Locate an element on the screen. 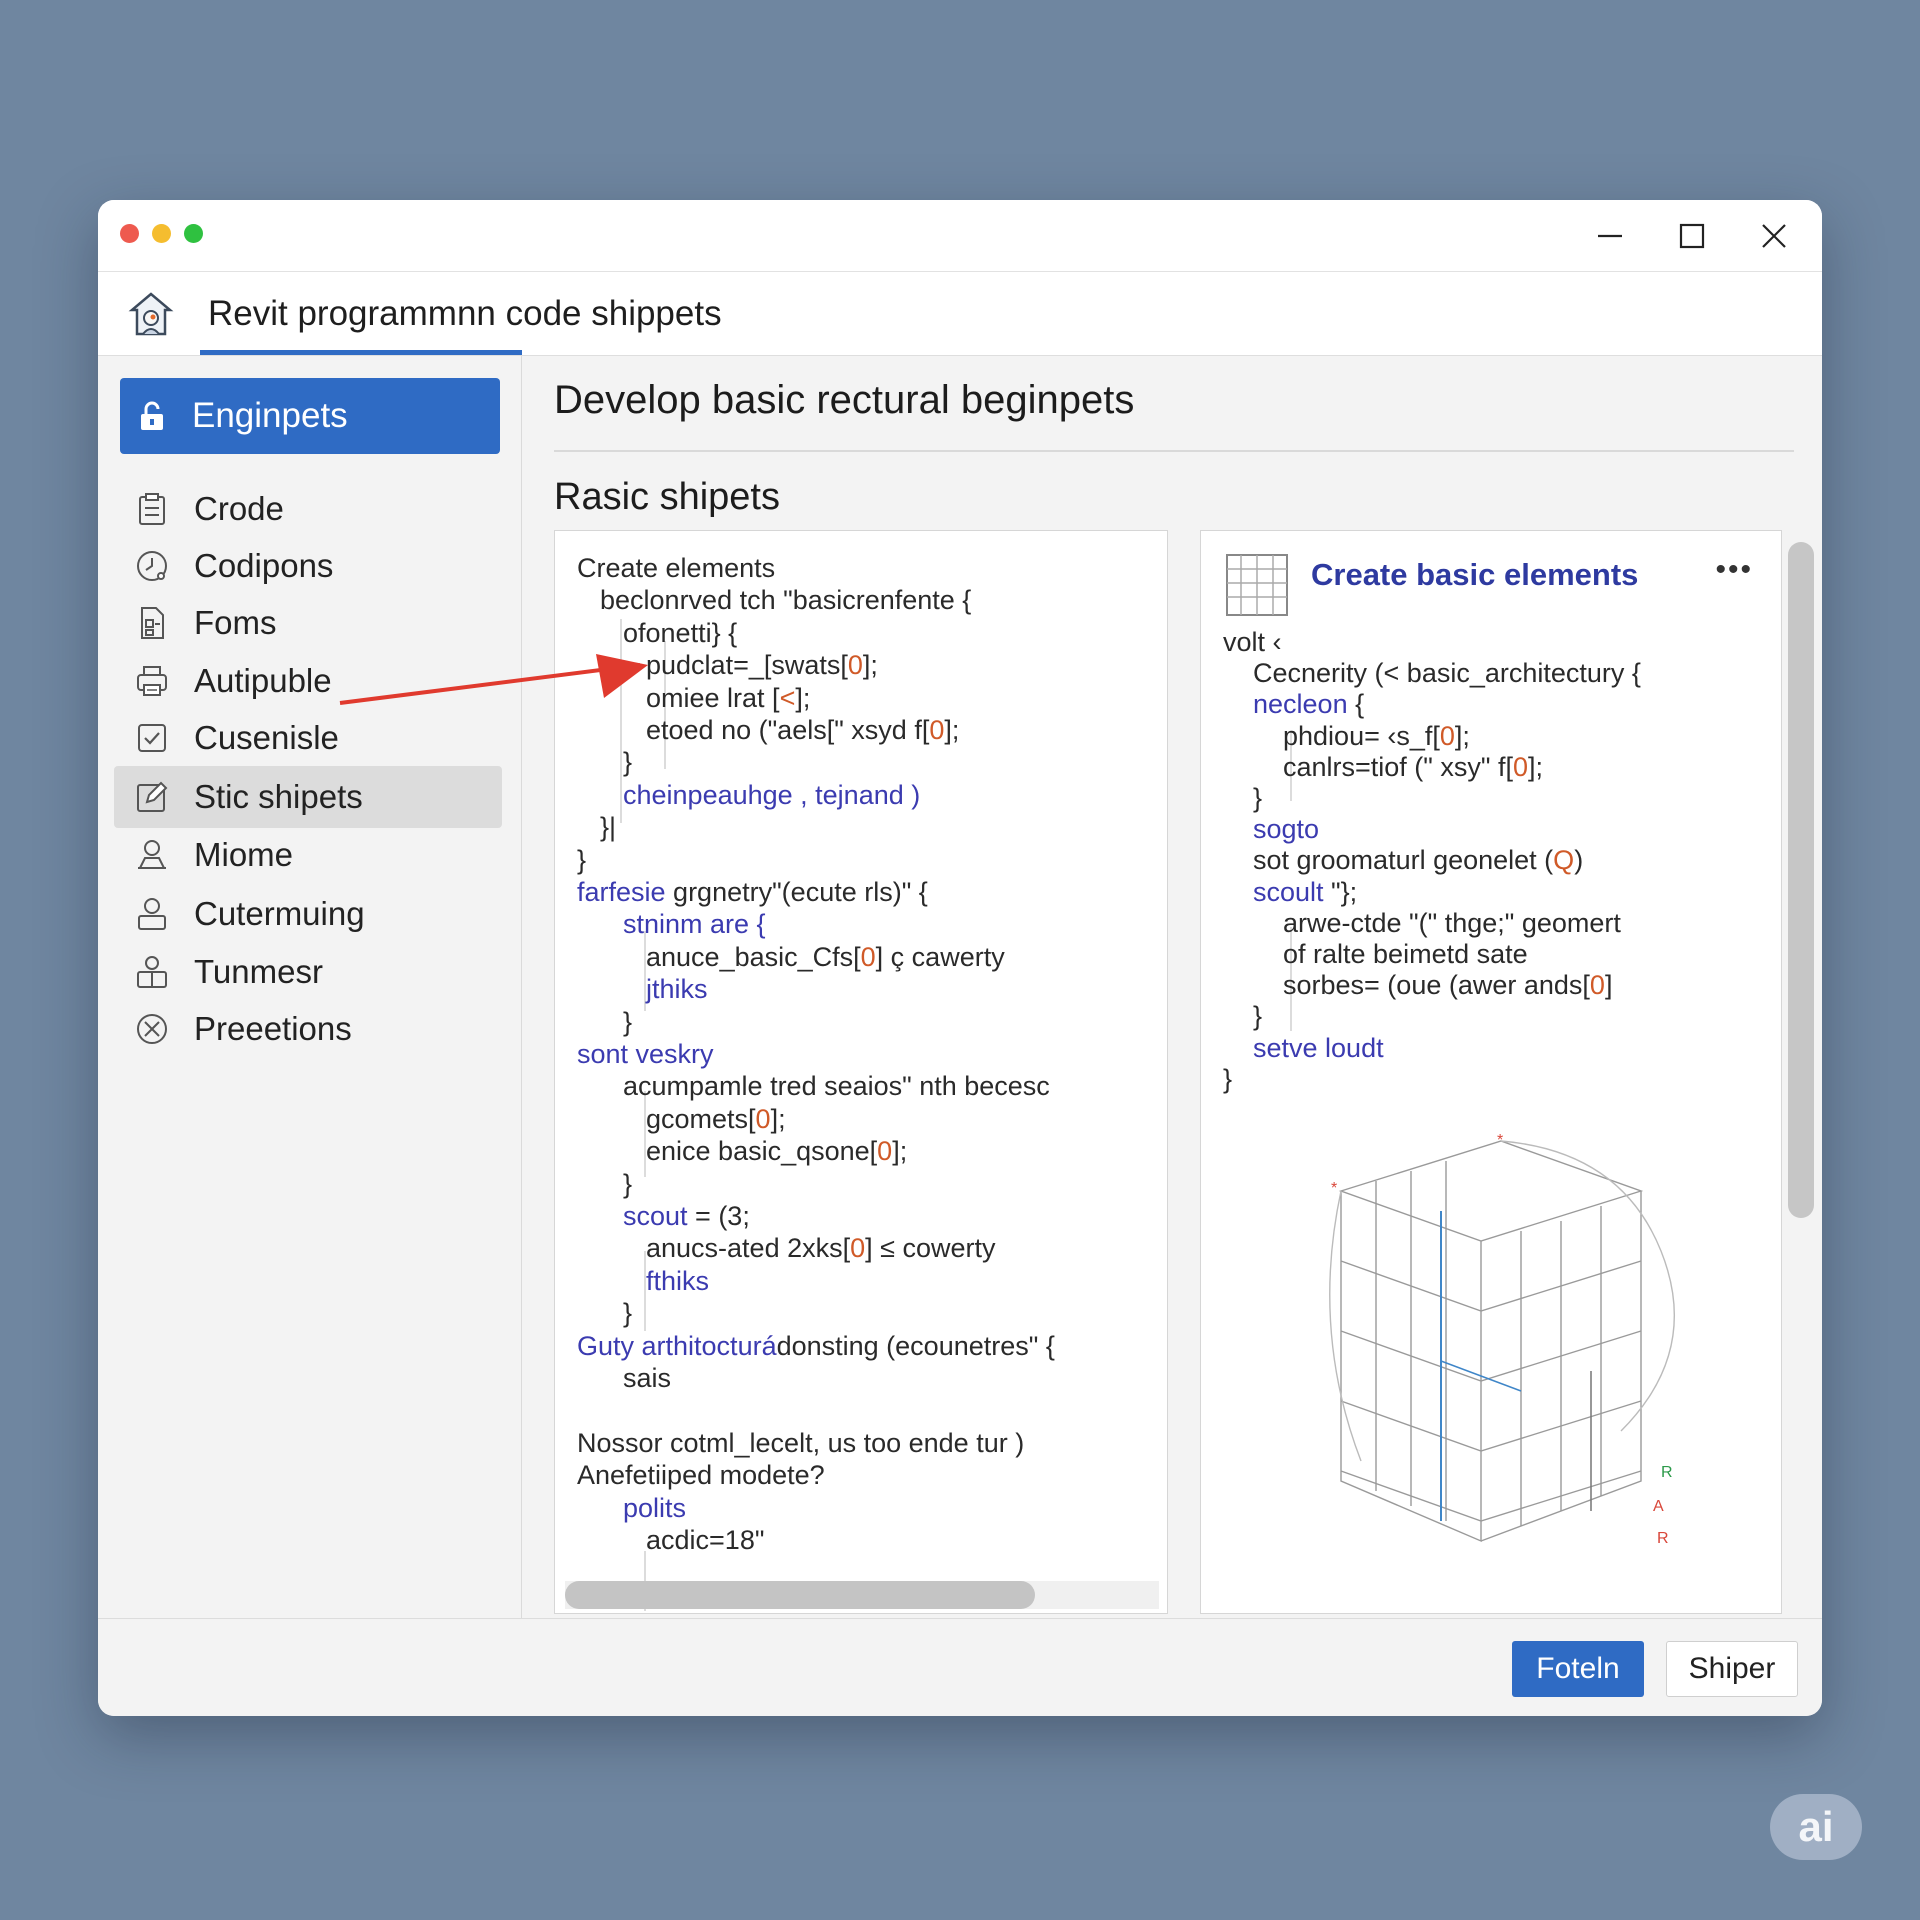  code-line: Anefetiiped modete? is located at coordinates (701, 1475).